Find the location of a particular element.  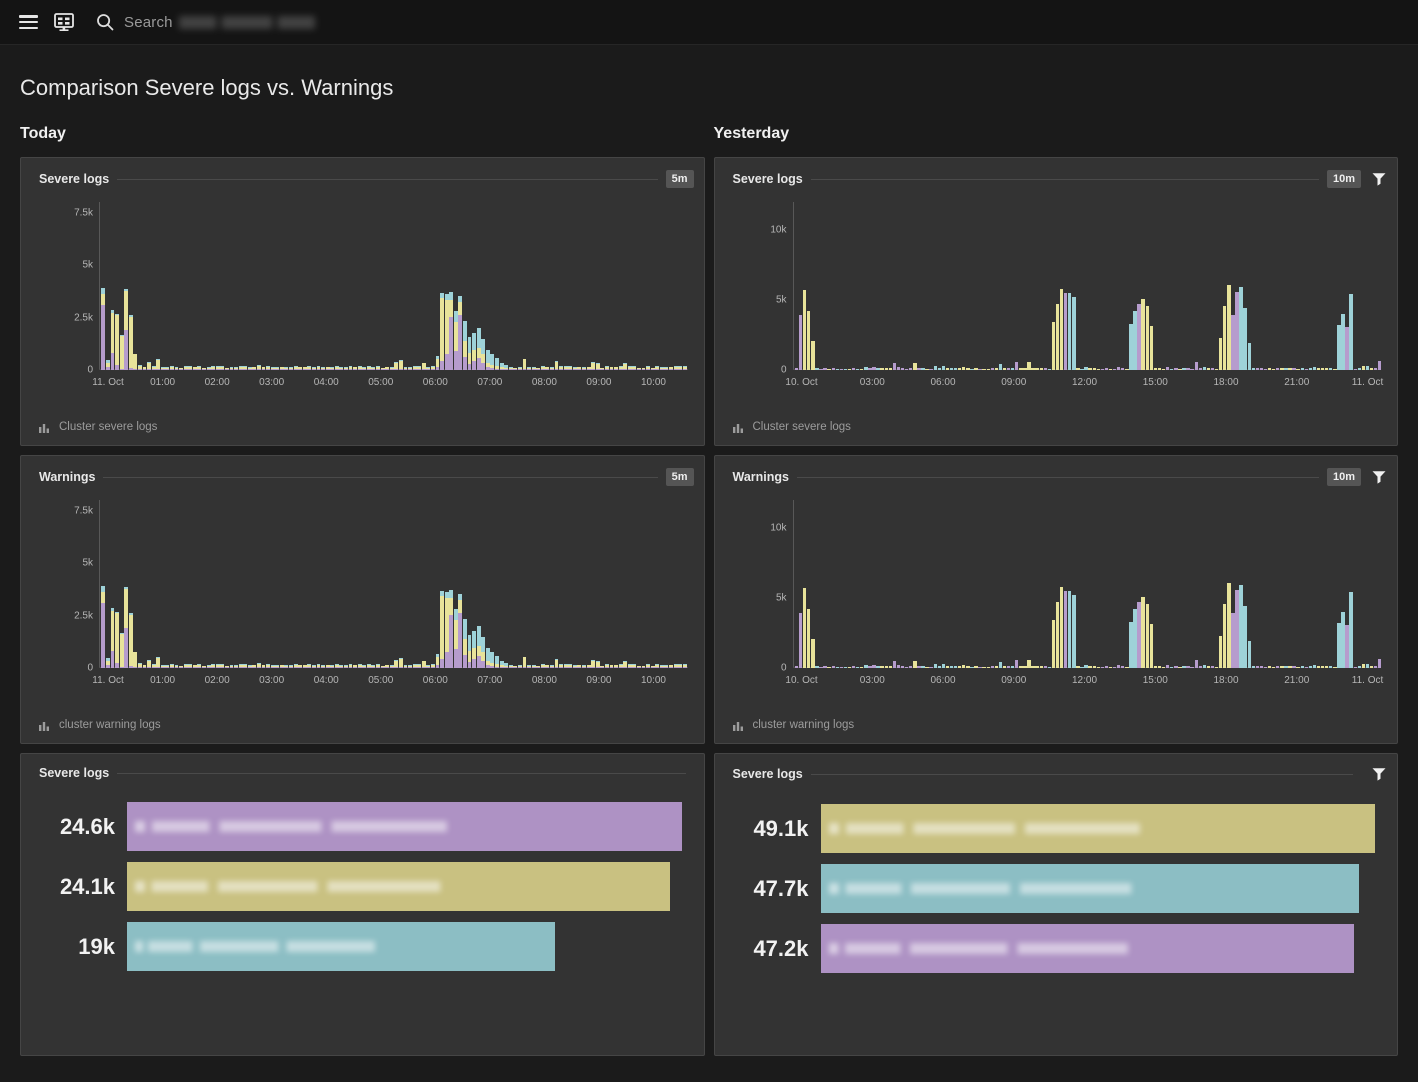

hbar-row: 19k is located at coordinates (362, 946).